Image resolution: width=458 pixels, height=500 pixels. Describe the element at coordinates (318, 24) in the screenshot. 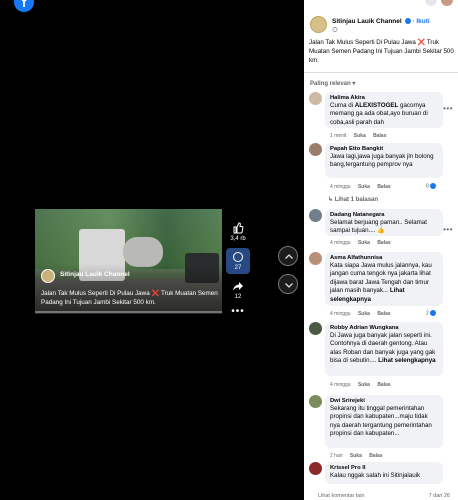

I see `page-avatar` at that location.